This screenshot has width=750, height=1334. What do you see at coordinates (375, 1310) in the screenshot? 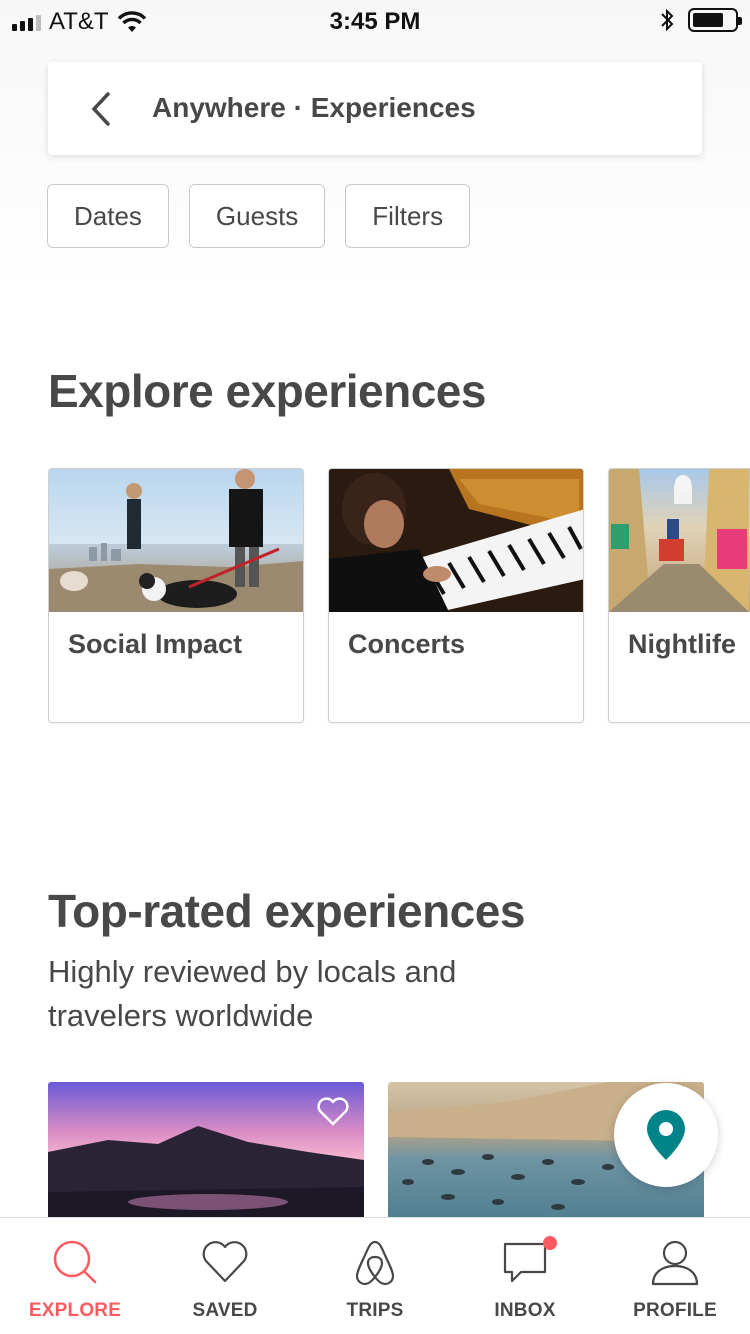
I see `tab-label: TRIPS` at bounding box center [375, 1310].